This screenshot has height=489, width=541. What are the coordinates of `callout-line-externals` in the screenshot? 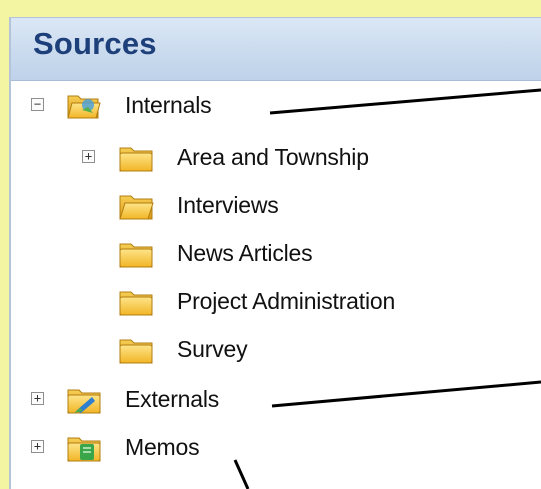 It's located at (406, 394).